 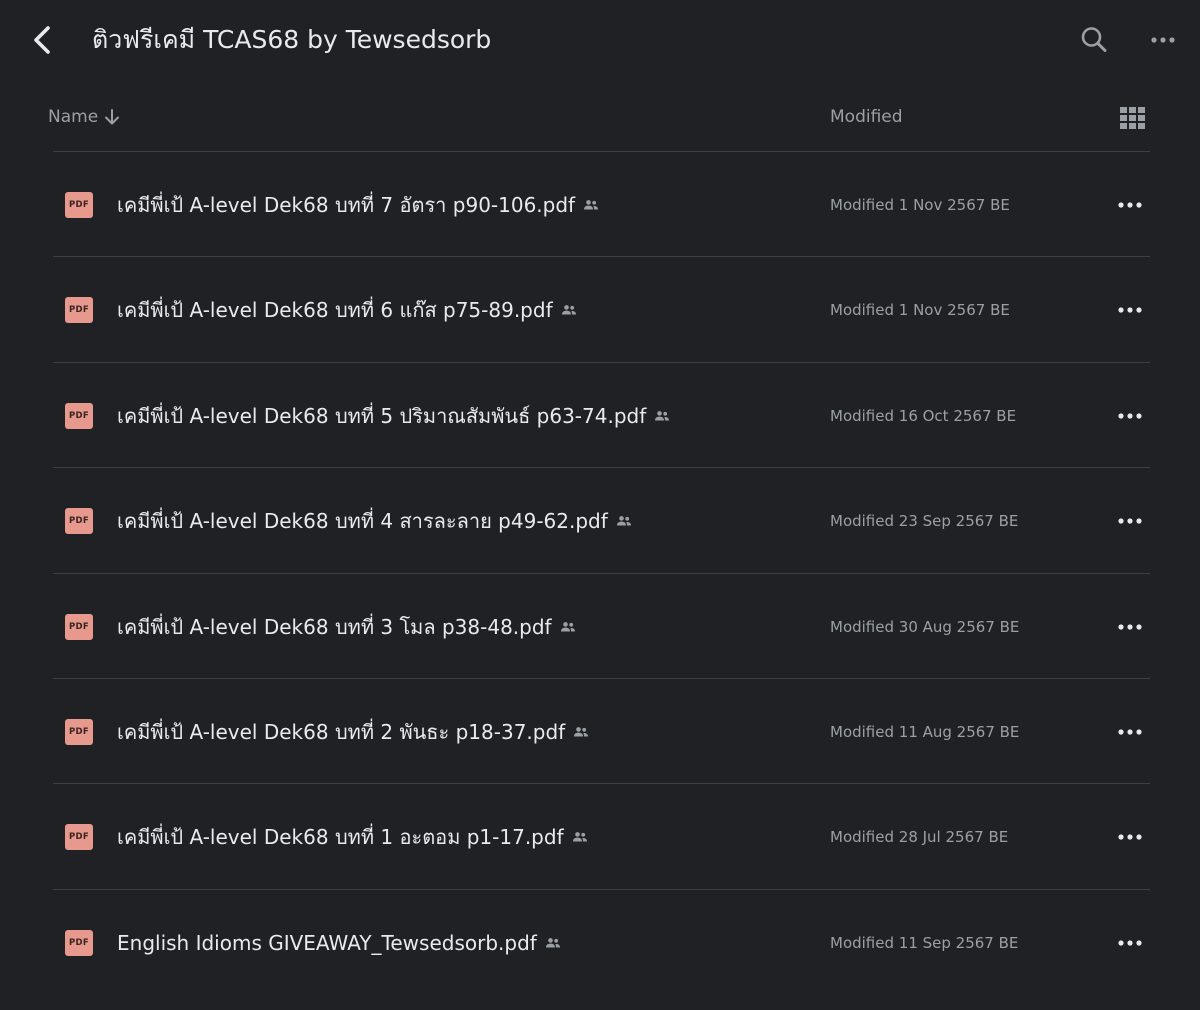 What do you see at coordinates (112, 117) in the screenshot?
I see `arrow-down-icon` at bounding box center [112, 117].